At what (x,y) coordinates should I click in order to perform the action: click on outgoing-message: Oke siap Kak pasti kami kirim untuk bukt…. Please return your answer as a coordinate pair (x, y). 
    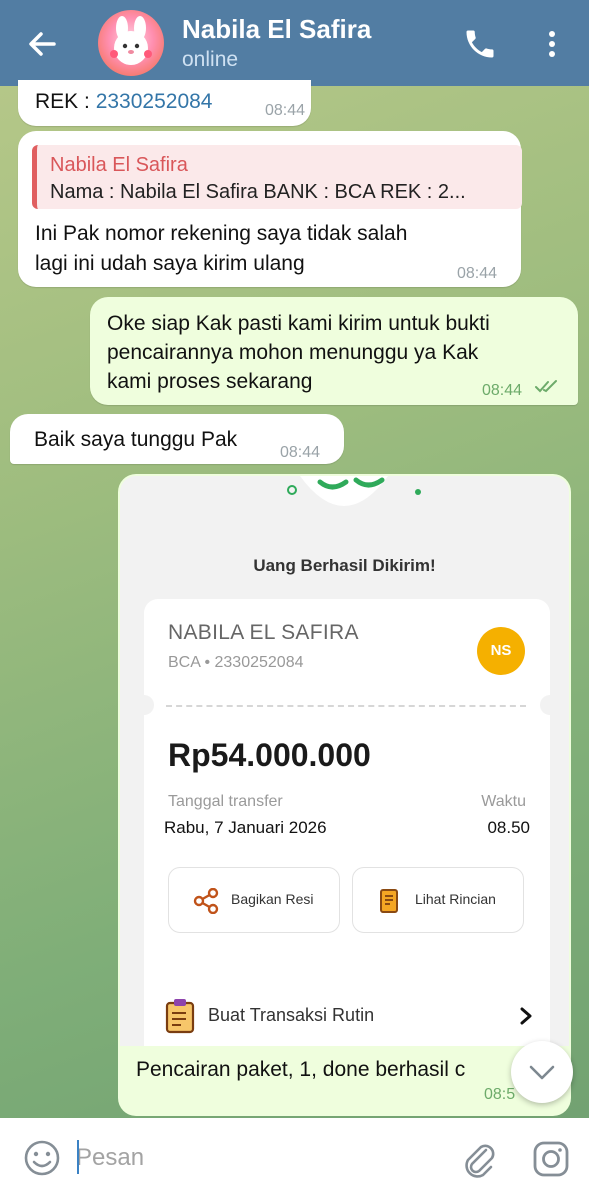
    Looking at the image, I should click on (334, 351).